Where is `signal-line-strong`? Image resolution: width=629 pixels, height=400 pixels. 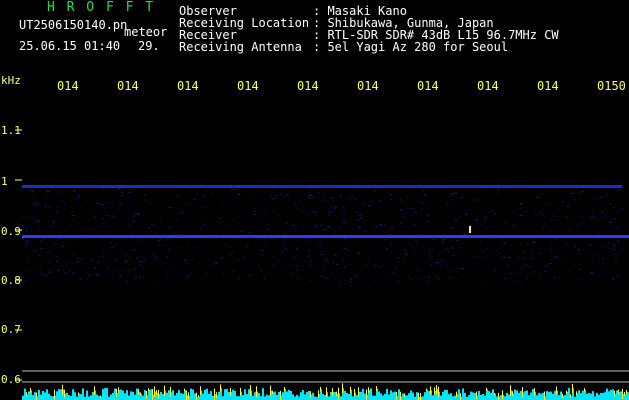
signal-line-strong is located at coordinates (325, 236).